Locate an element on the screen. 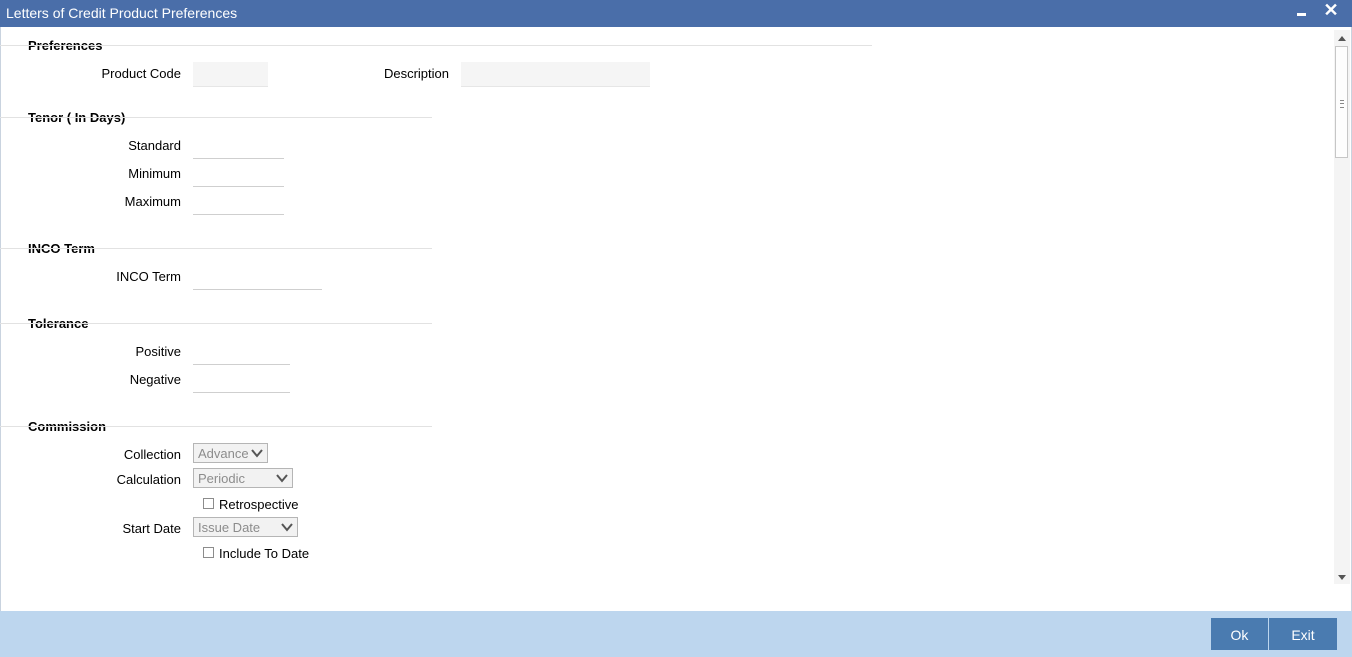 Image resolution: width=1352 pixels, height=657 pixels. tolerance-negative-label: Negative is located at coordinates (155, 379).